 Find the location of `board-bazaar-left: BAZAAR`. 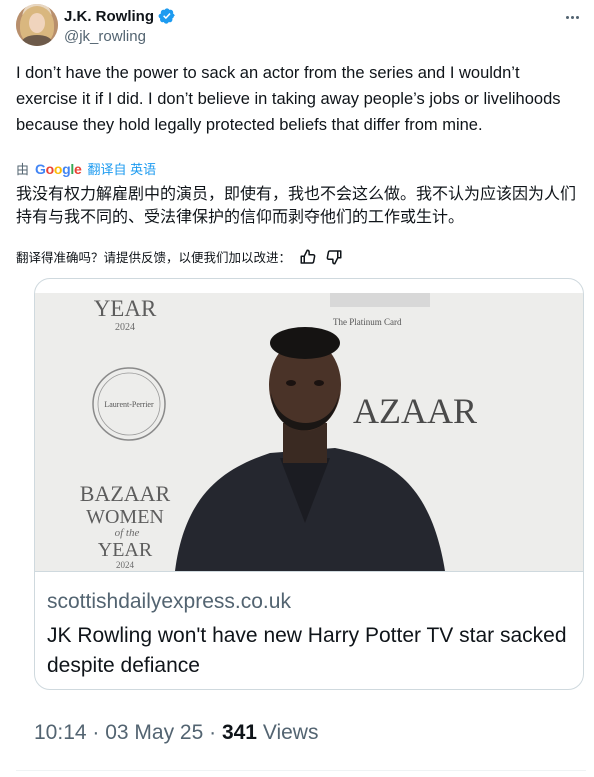

board-bazaar-left: BAZAAR is located at coordinates (125, 493).